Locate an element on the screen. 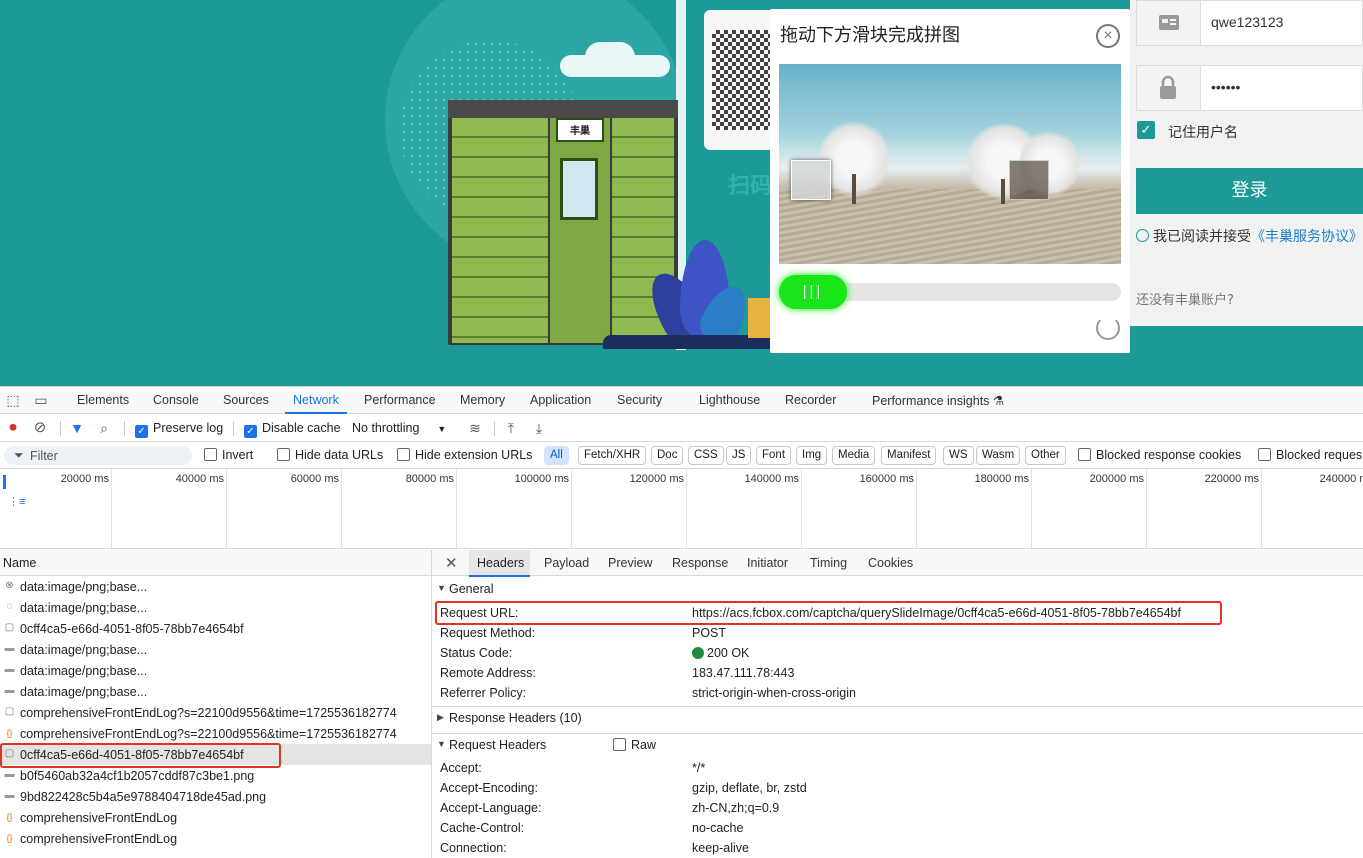 This screenshot has height=858, width=1363. tab-sources: Sources is located at coordinates (246, 400).